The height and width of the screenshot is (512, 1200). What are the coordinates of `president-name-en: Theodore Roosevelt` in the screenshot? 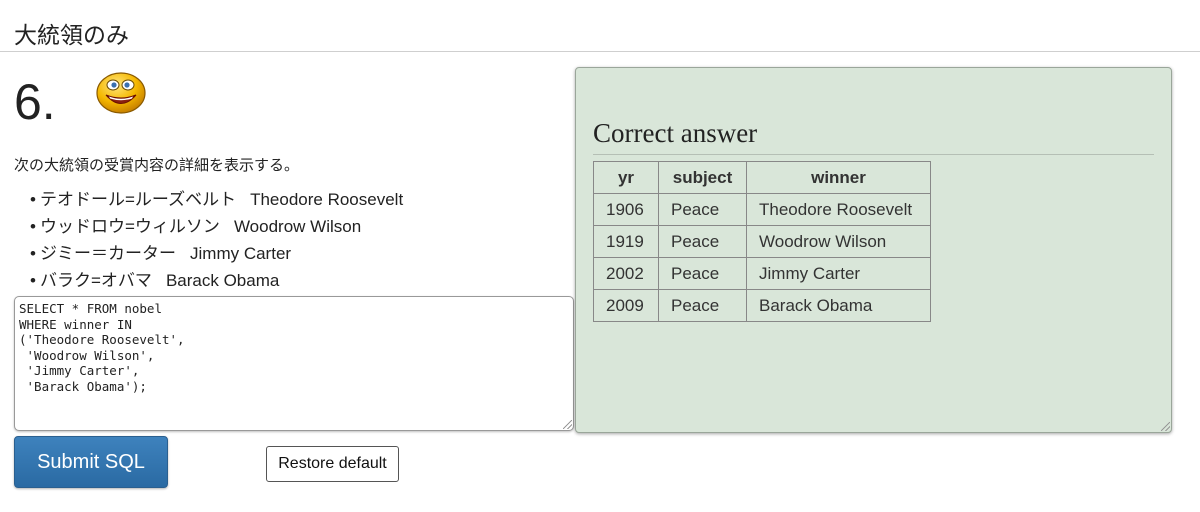 It's located at (327, 199).